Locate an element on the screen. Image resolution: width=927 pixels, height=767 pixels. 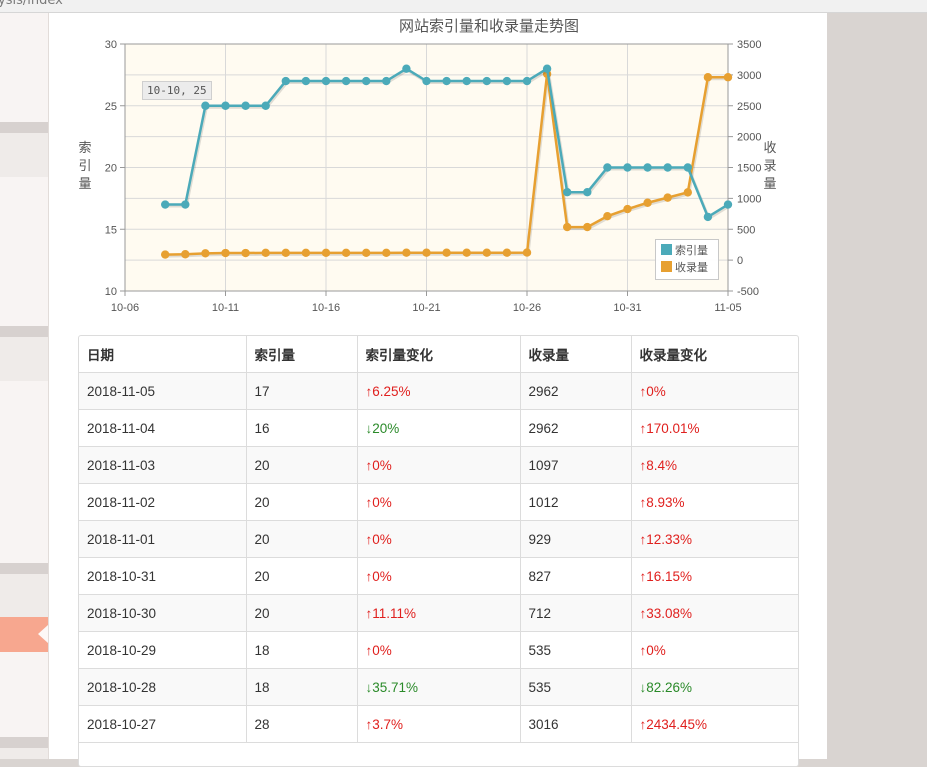
x-tick-label: 10-26 is located at coordinates (527, 308).